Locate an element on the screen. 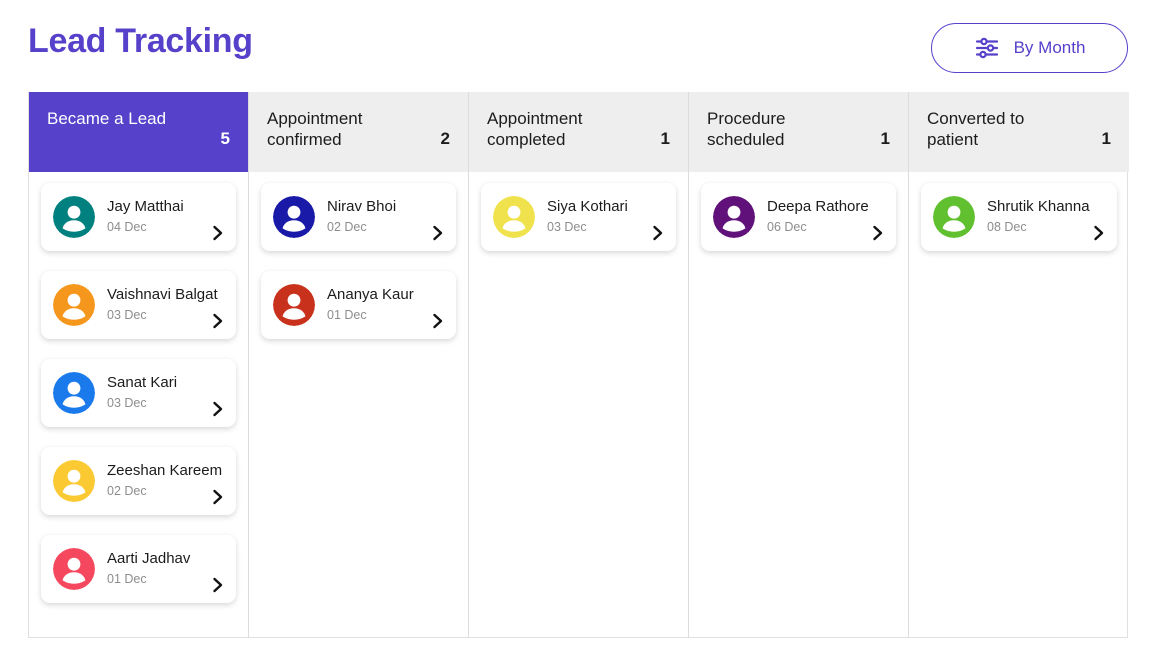  lead-card-text: Zeeshan Kareem 02 Dec is located at coordinates (166, 481).